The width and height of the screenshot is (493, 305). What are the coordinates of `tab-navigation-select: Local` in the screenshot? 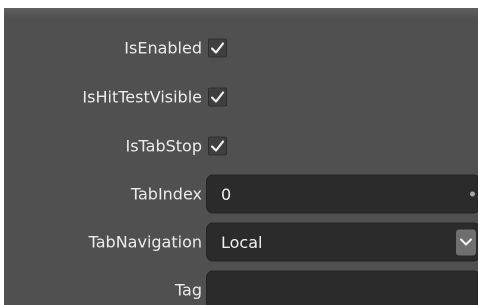 It's located at (342, 242).